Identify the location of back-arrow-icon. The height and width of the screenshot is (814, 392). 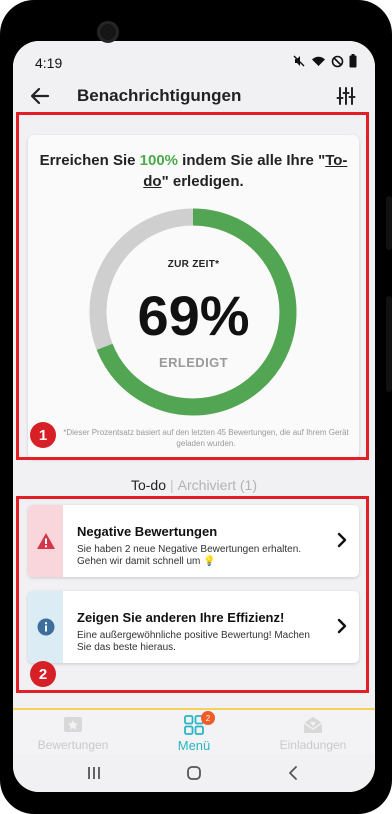
(40, 96).